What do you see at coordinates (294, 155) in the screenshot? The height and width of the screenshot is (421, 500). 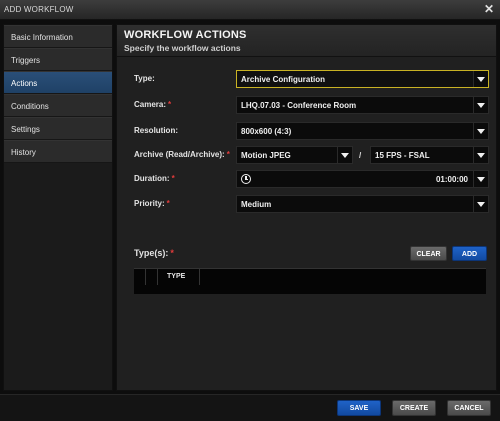 I see `archive-codec-select: Motion JPEG` at bounding box center [294, 155].